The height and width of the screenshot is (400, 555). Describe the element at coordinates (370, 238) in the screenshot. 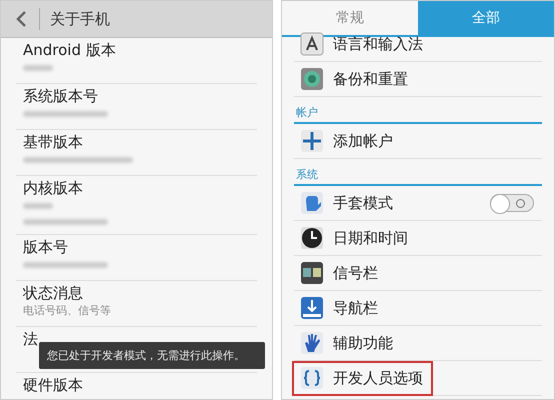

I see `settings-item-label: 日期和时间` at that location.